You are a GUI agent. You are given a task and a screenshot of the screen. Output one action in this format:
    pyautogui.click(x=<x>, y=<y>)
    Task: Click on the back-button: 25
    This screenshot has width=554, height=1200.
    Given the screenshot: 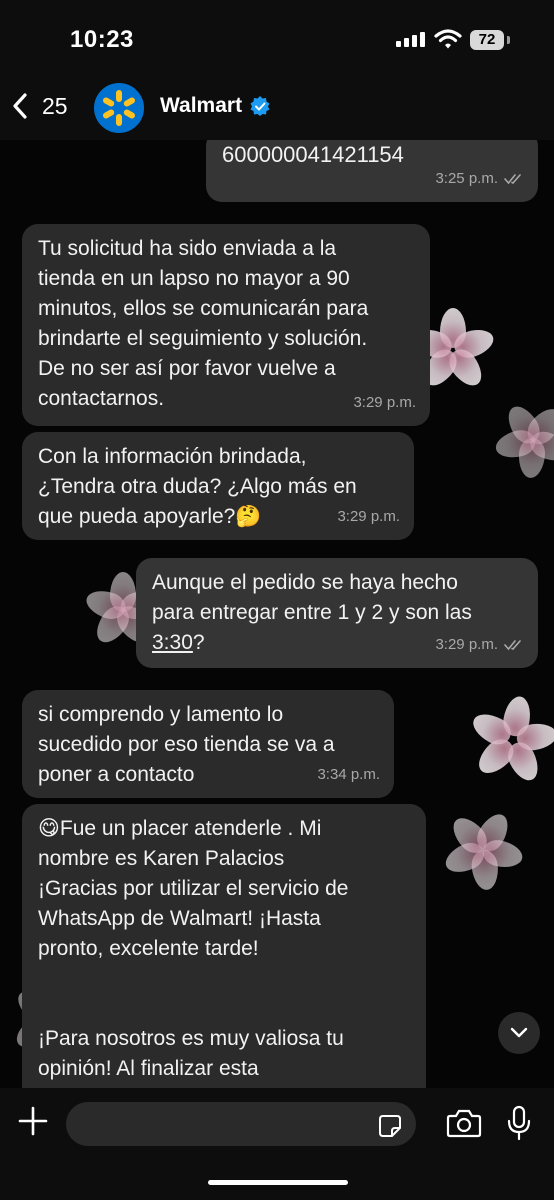 What is the action you would take?
    pyautogui.click(x=40, y=106)
    